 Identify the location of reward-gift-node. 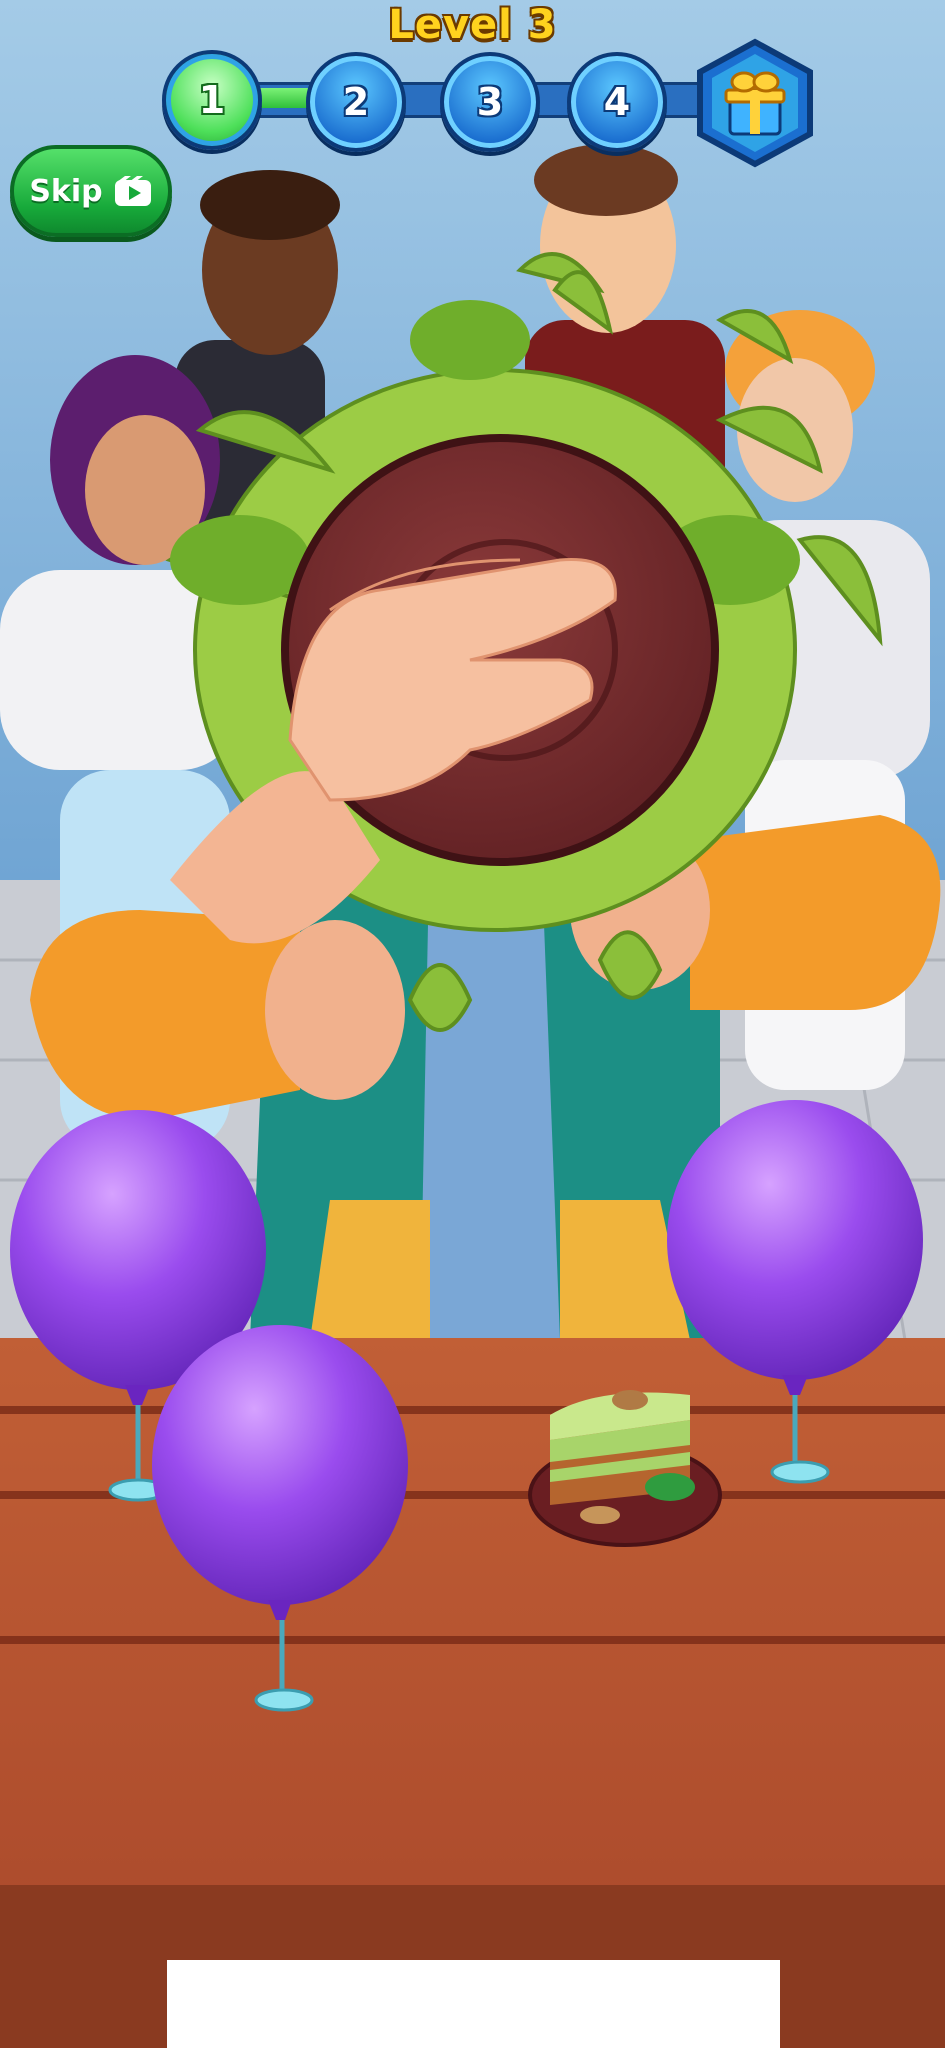
(755, 103).